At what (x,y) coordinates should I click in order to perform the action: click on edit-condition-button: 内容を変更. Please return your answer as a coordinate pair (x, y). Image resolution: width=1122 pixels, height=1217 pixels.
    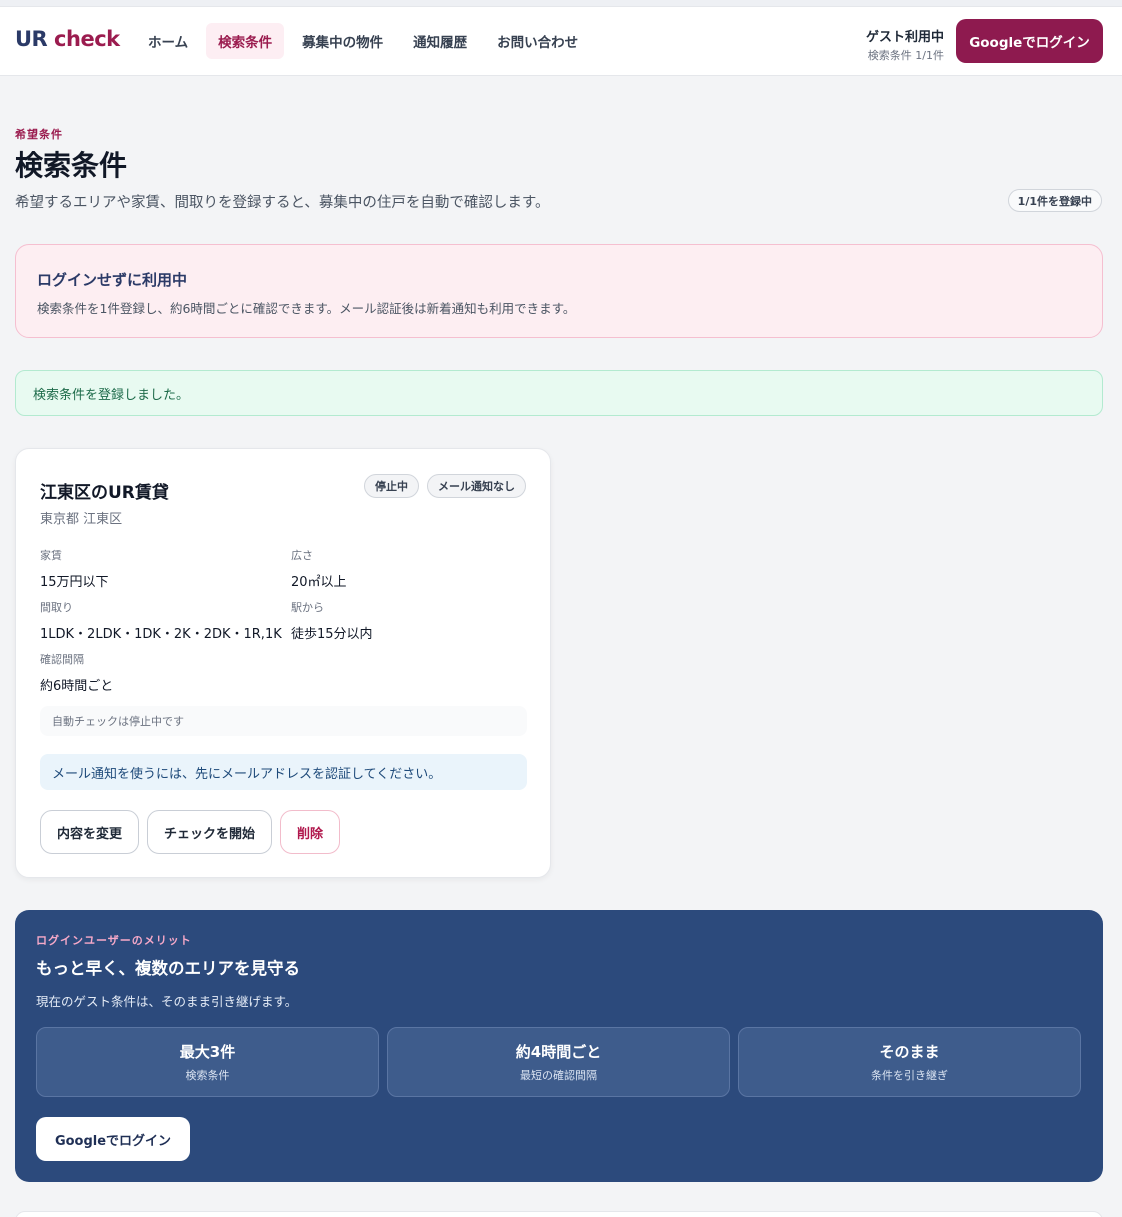
    Looking at the image, I should click on (90, 832).